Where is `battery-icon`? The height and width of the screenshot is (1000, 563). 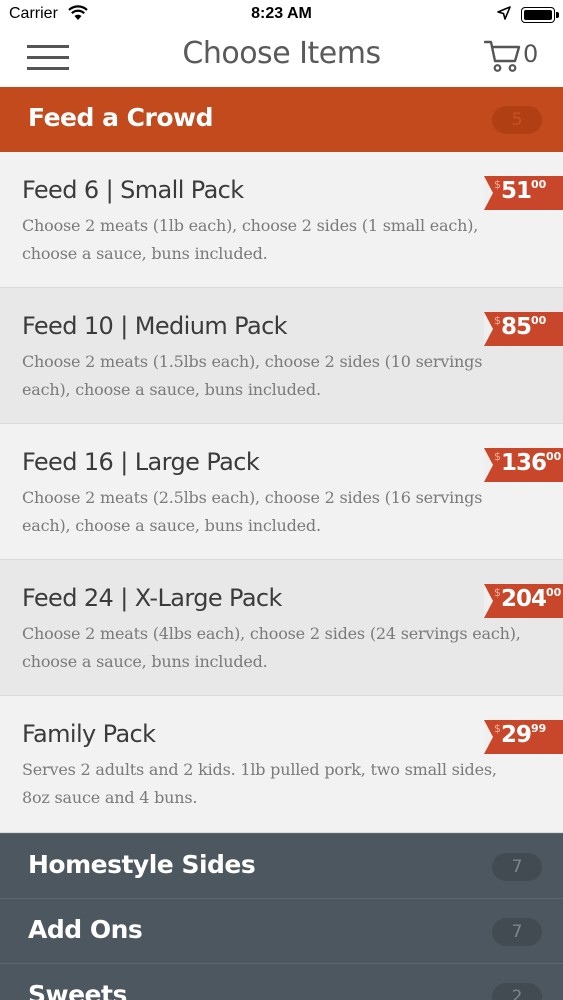
battery-icon is located at coordinates (540, 15).